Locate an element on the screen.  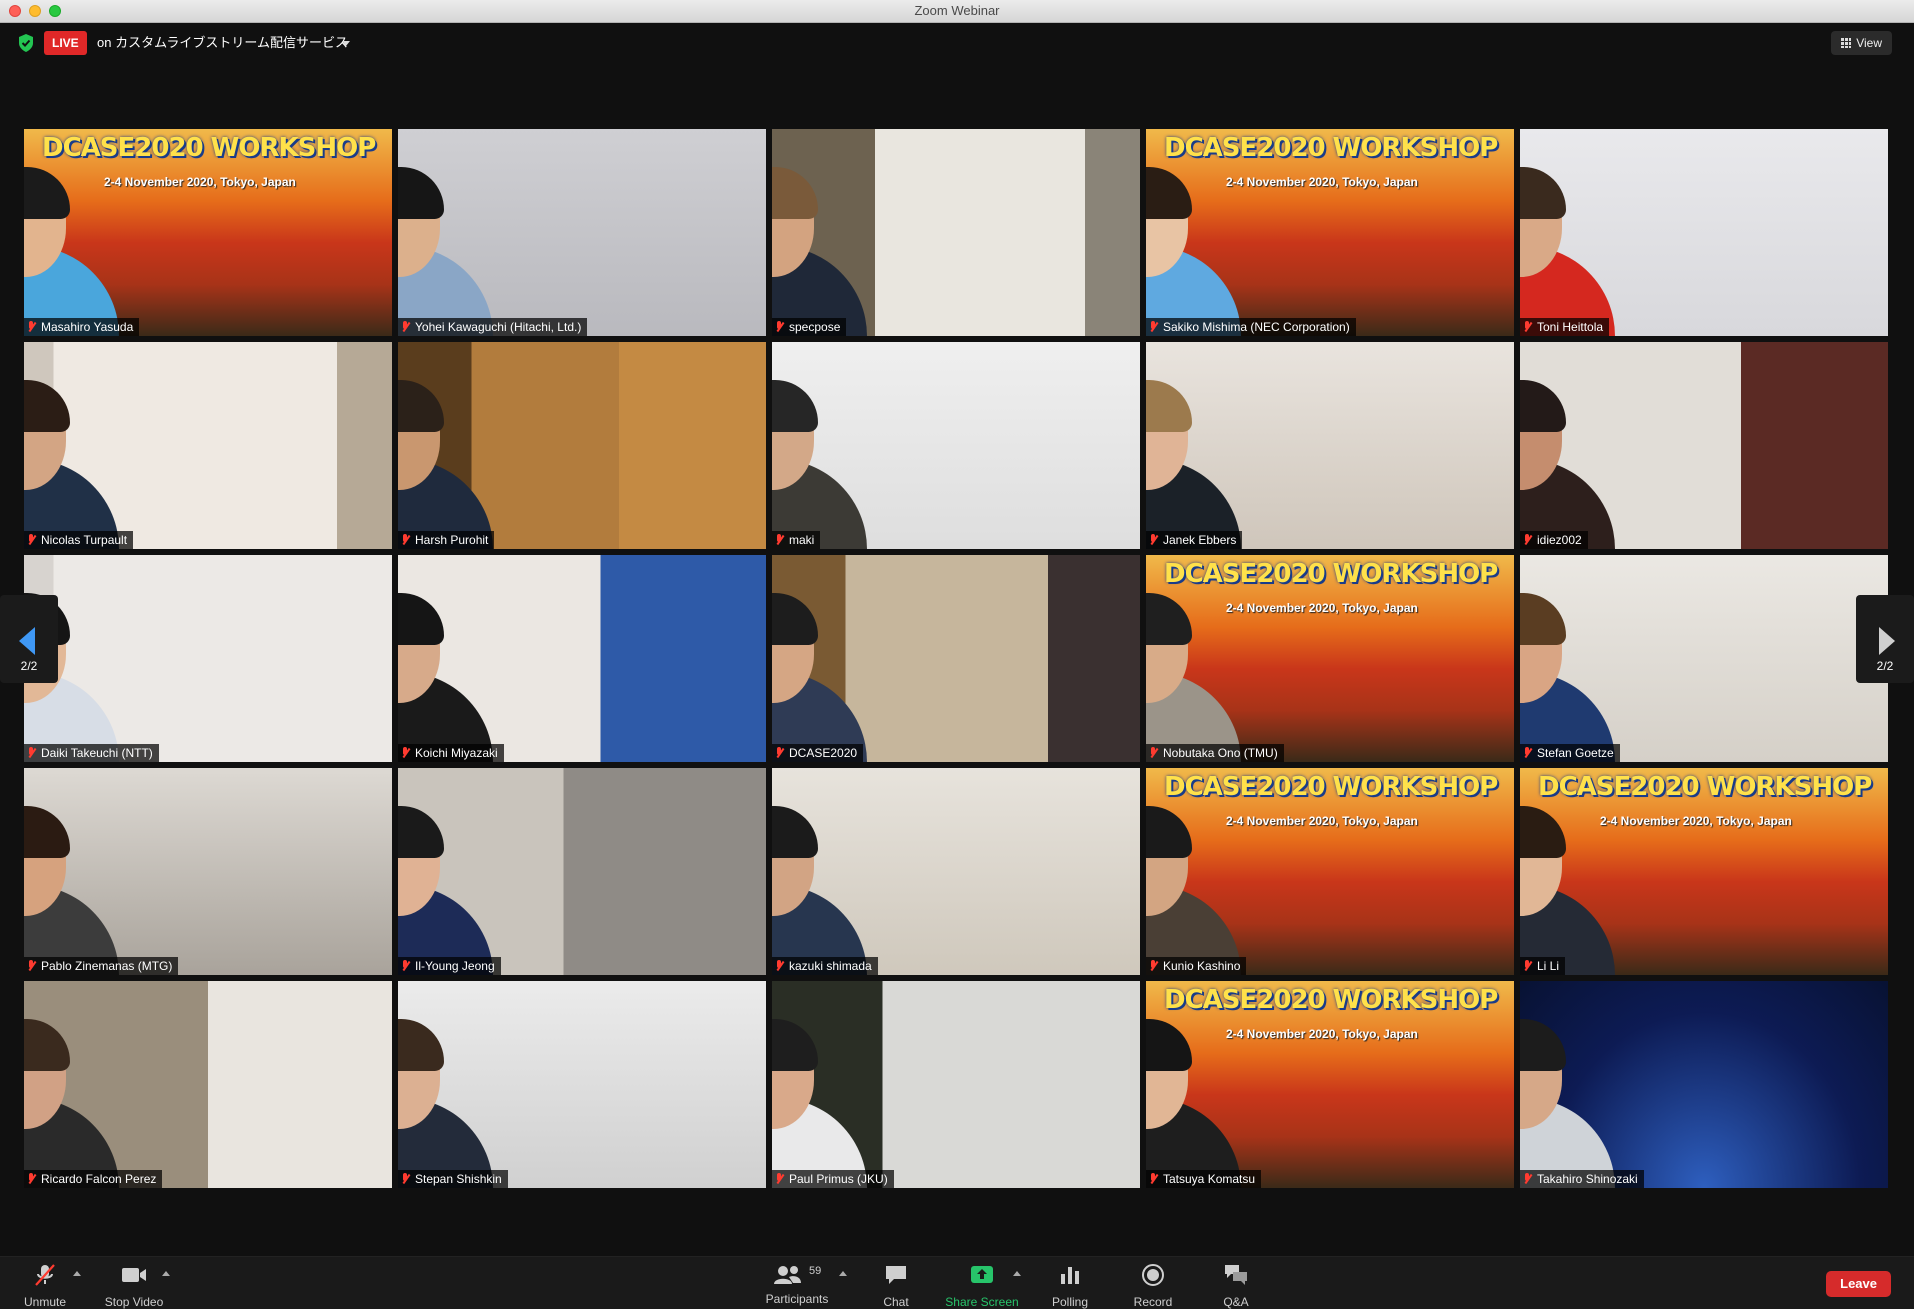
video-tile: Ricardo Falcon Perez is located at coordinates (208, 1084).